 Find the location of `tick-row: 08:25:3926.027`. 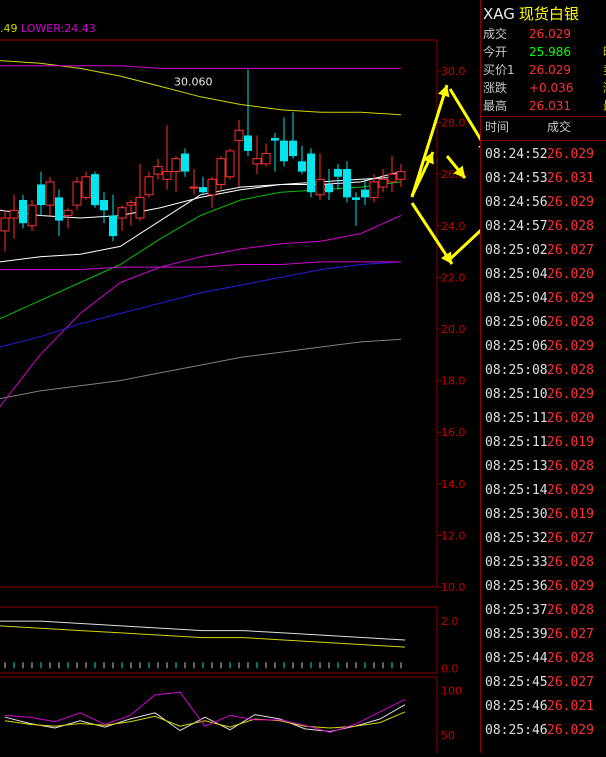

tick-row: 08:25:3926.027 is located at coordinates (539, 635).